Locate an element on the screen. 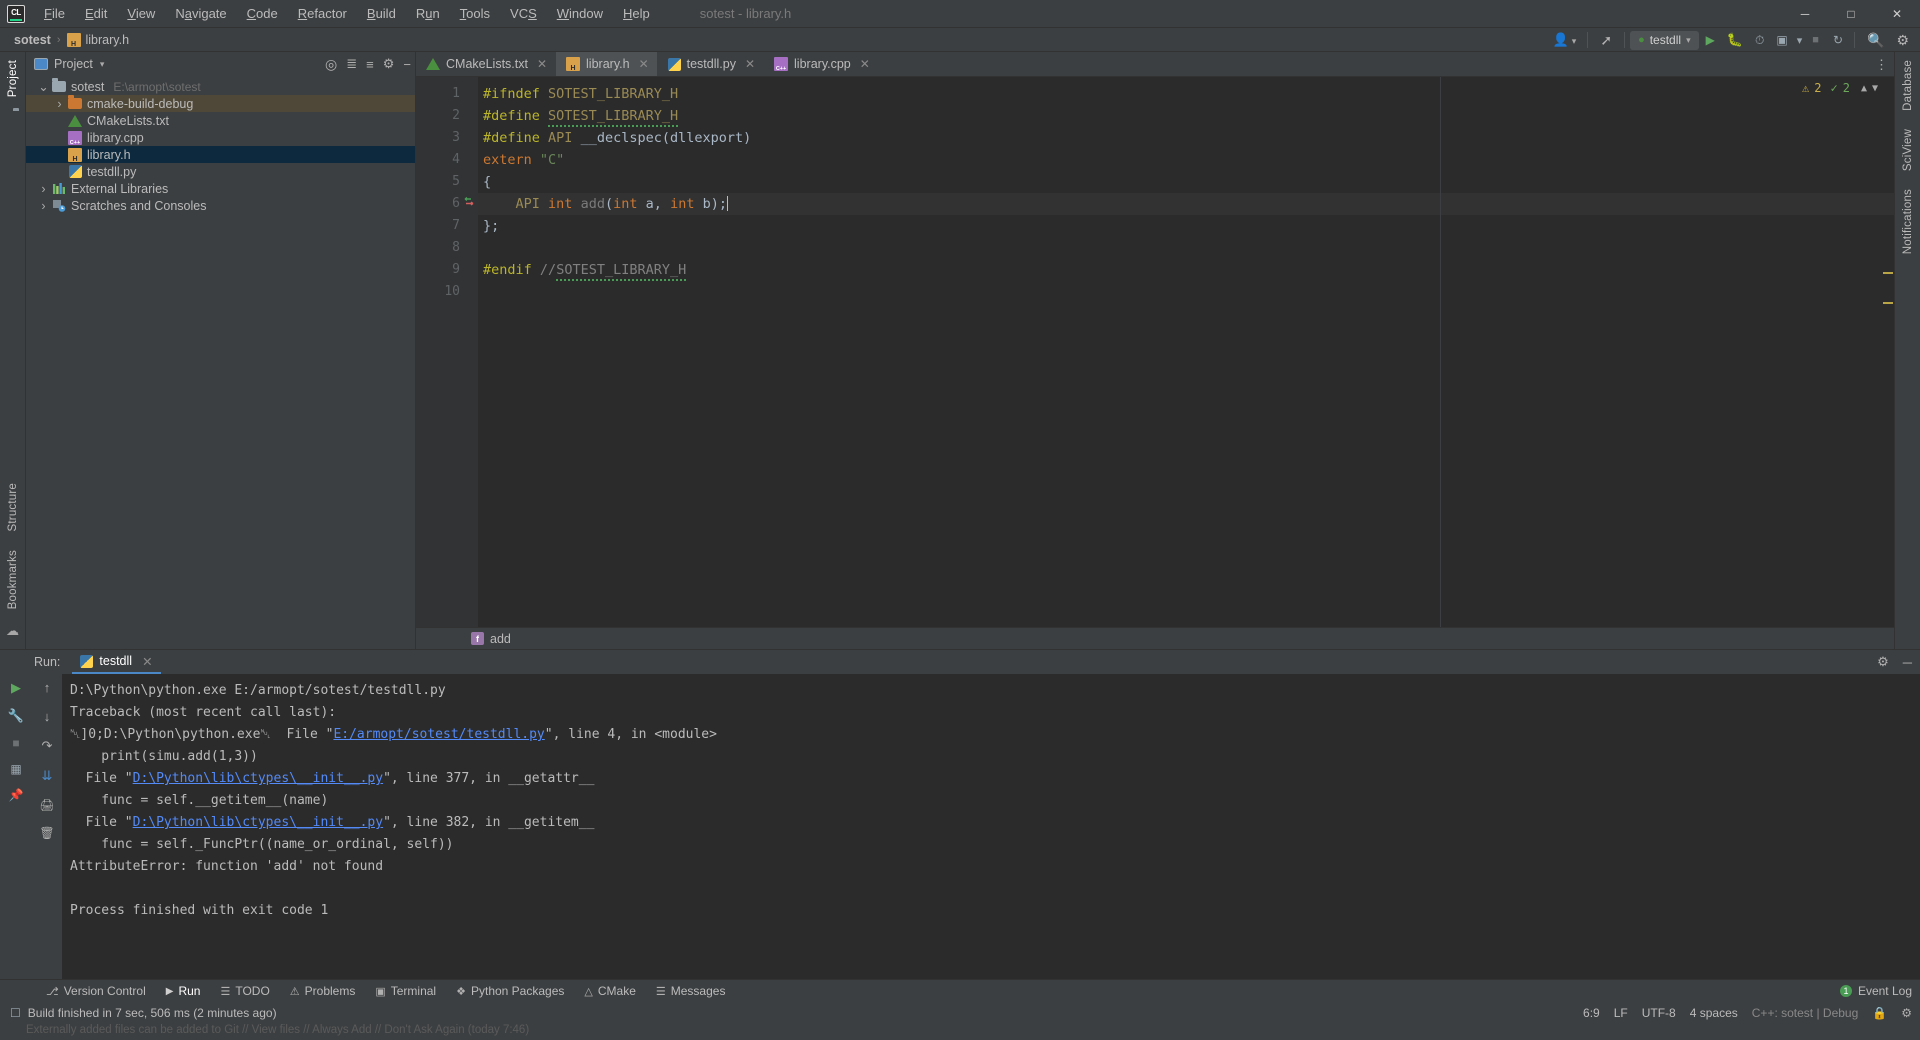 This screenshot has width=1920, height=1040. tree-row: library.cpp is located at coordinates (220, 137).